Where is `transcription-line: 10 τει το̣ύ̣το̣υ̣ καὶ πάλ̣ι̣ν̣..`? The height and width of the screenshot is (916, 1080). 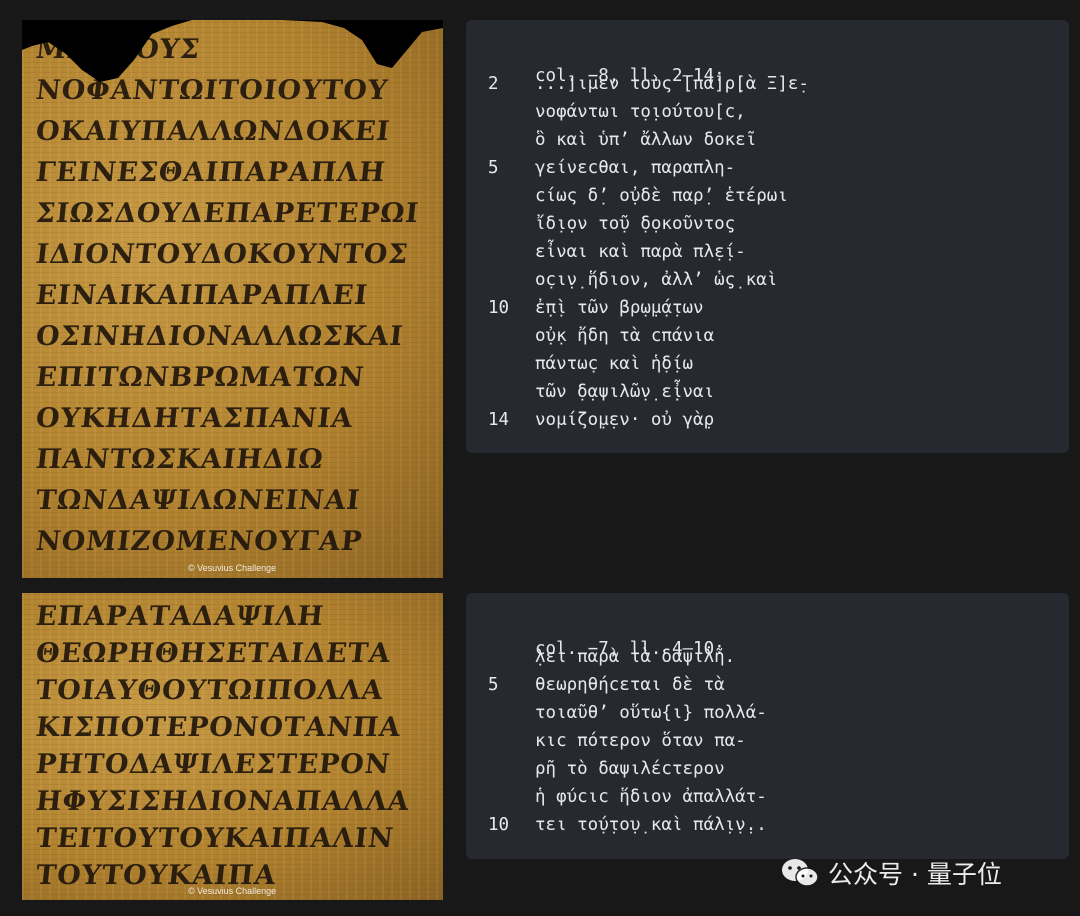
transcription-line: 10 τει το̣ύ̣το̣υ̣ καὶ πάλ̣ι̣ν̣.. is located at coordinates (767, 829).